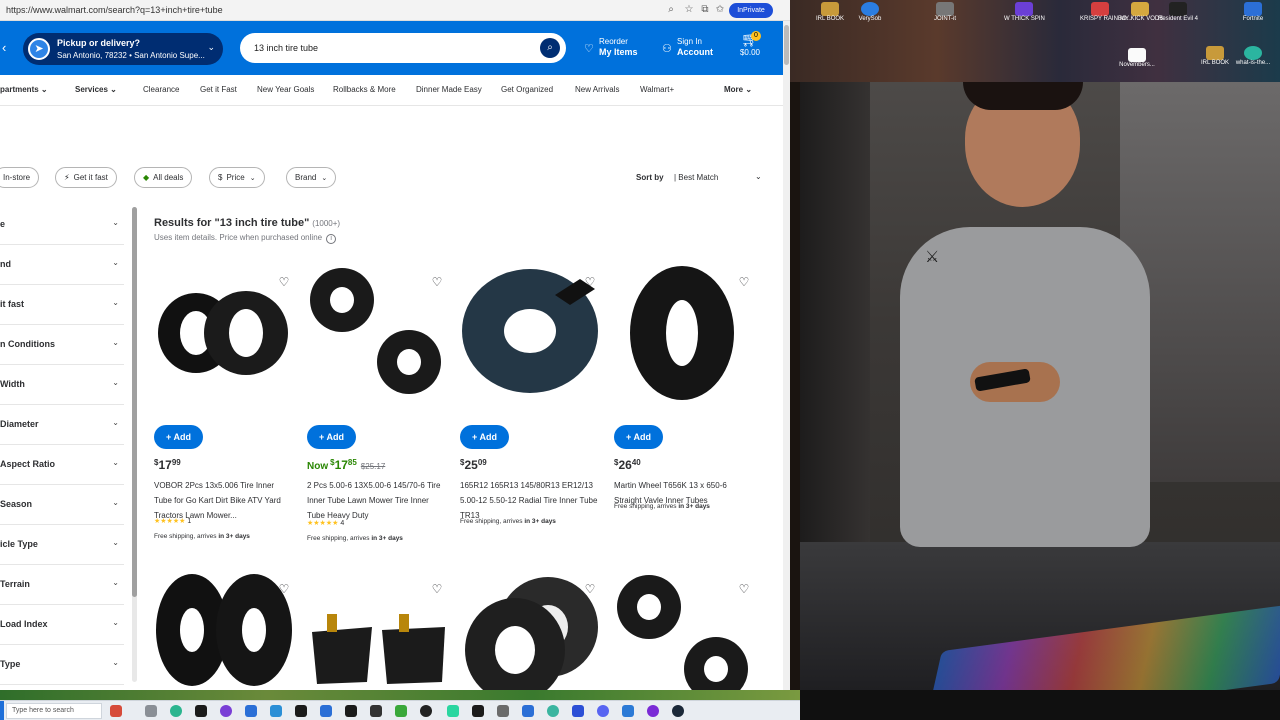  I want to click on desktop-icon: W THICK SPIN, so click(1024, 12).